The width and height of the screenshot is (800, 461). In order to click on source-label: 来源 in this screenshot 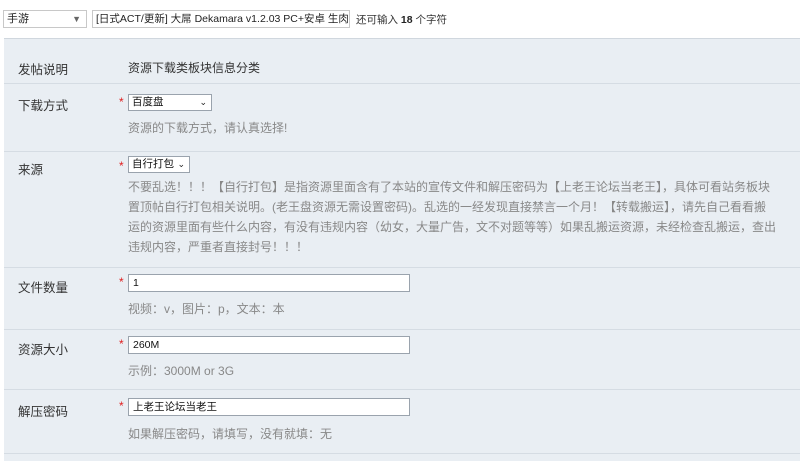, I will do `click(31, 170)`.